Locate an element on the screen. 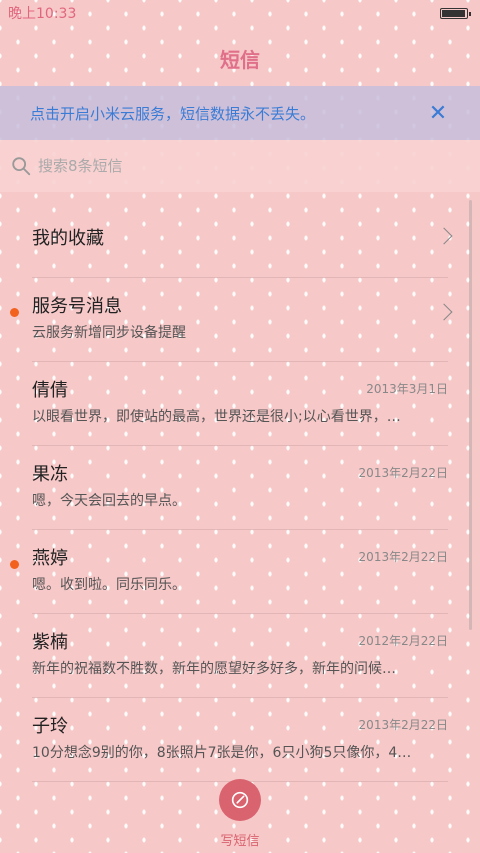 This screenshot has width=480, height=853. message-date: 2013年3月1日 is located at coordinates (407, 389).